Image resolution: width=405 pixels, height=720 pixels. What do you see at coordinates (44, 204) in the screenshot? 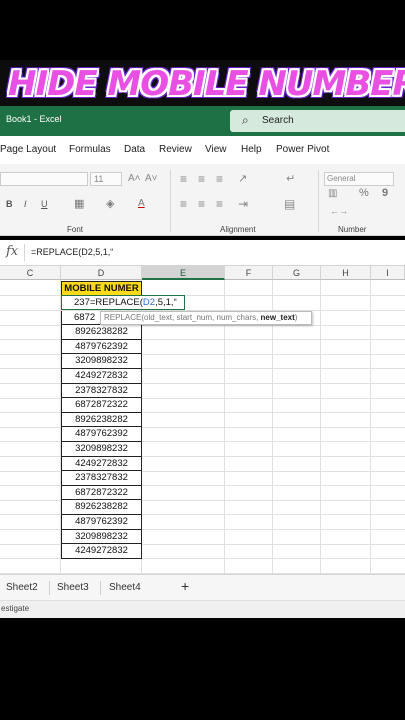
I see `underline-button: U` at bounding box center [44, 204].